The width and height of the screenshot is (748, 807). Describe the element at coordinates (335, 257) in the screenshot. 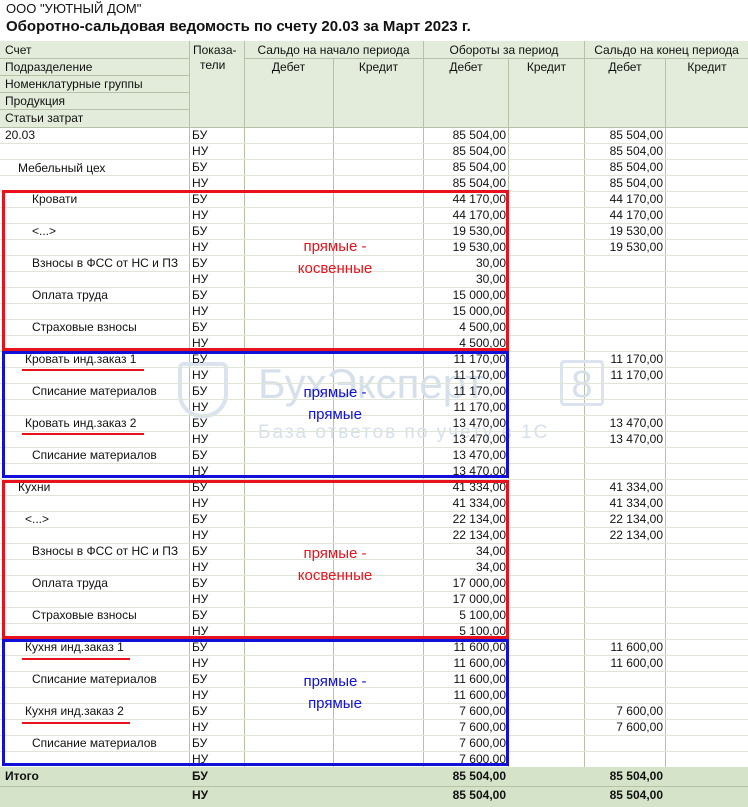

I see `annotation-text-beds-indirect: прямые - косвенные` at that location.